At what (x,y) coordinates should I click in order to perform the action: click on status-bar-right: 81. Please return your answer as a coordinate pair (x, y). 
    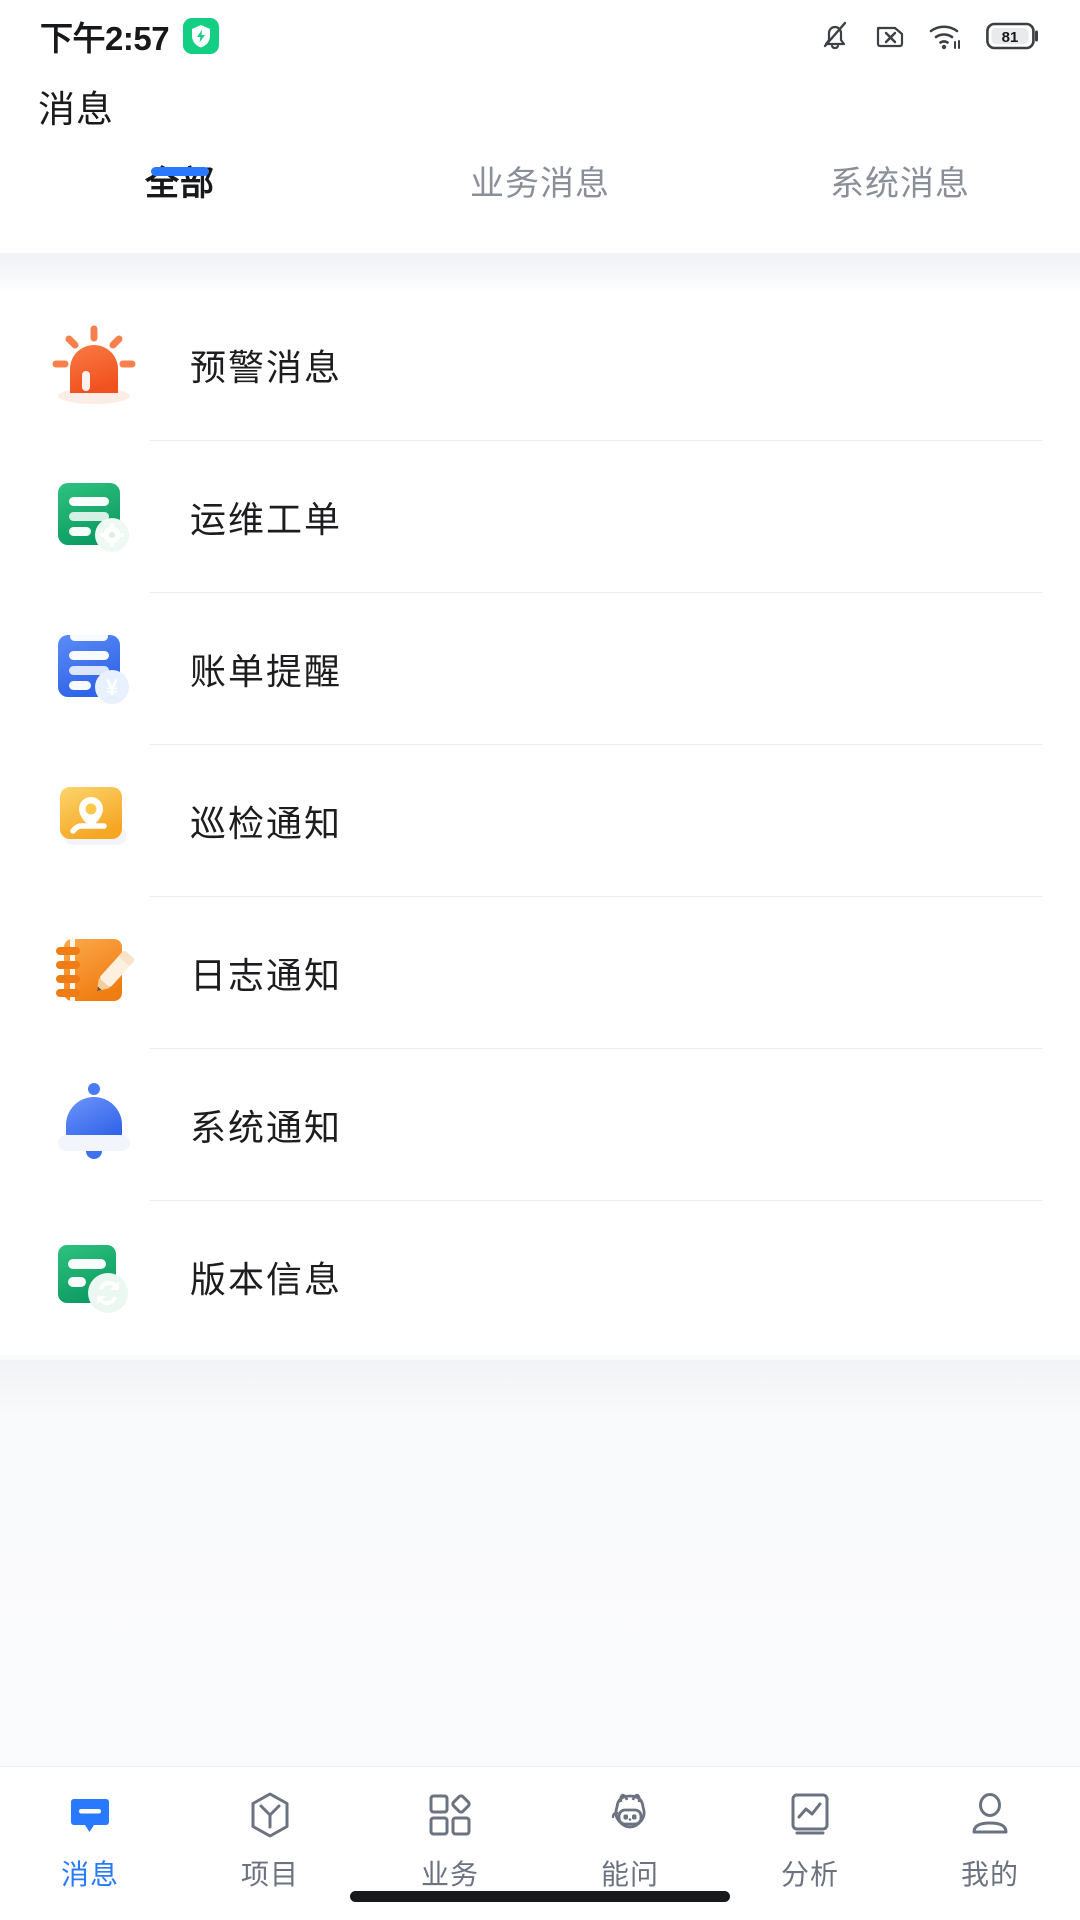
    Looking at the image, I should click on (929, 36).